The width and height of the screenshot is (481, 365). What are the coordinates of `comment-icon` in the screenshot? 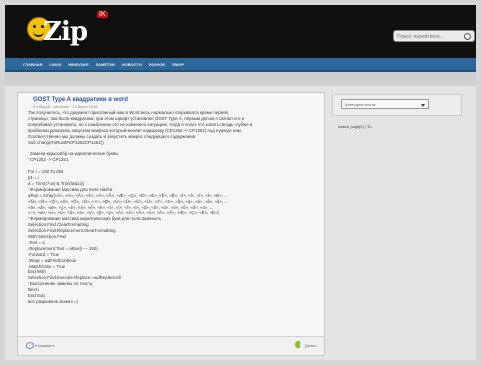 It's located at (30, 345).